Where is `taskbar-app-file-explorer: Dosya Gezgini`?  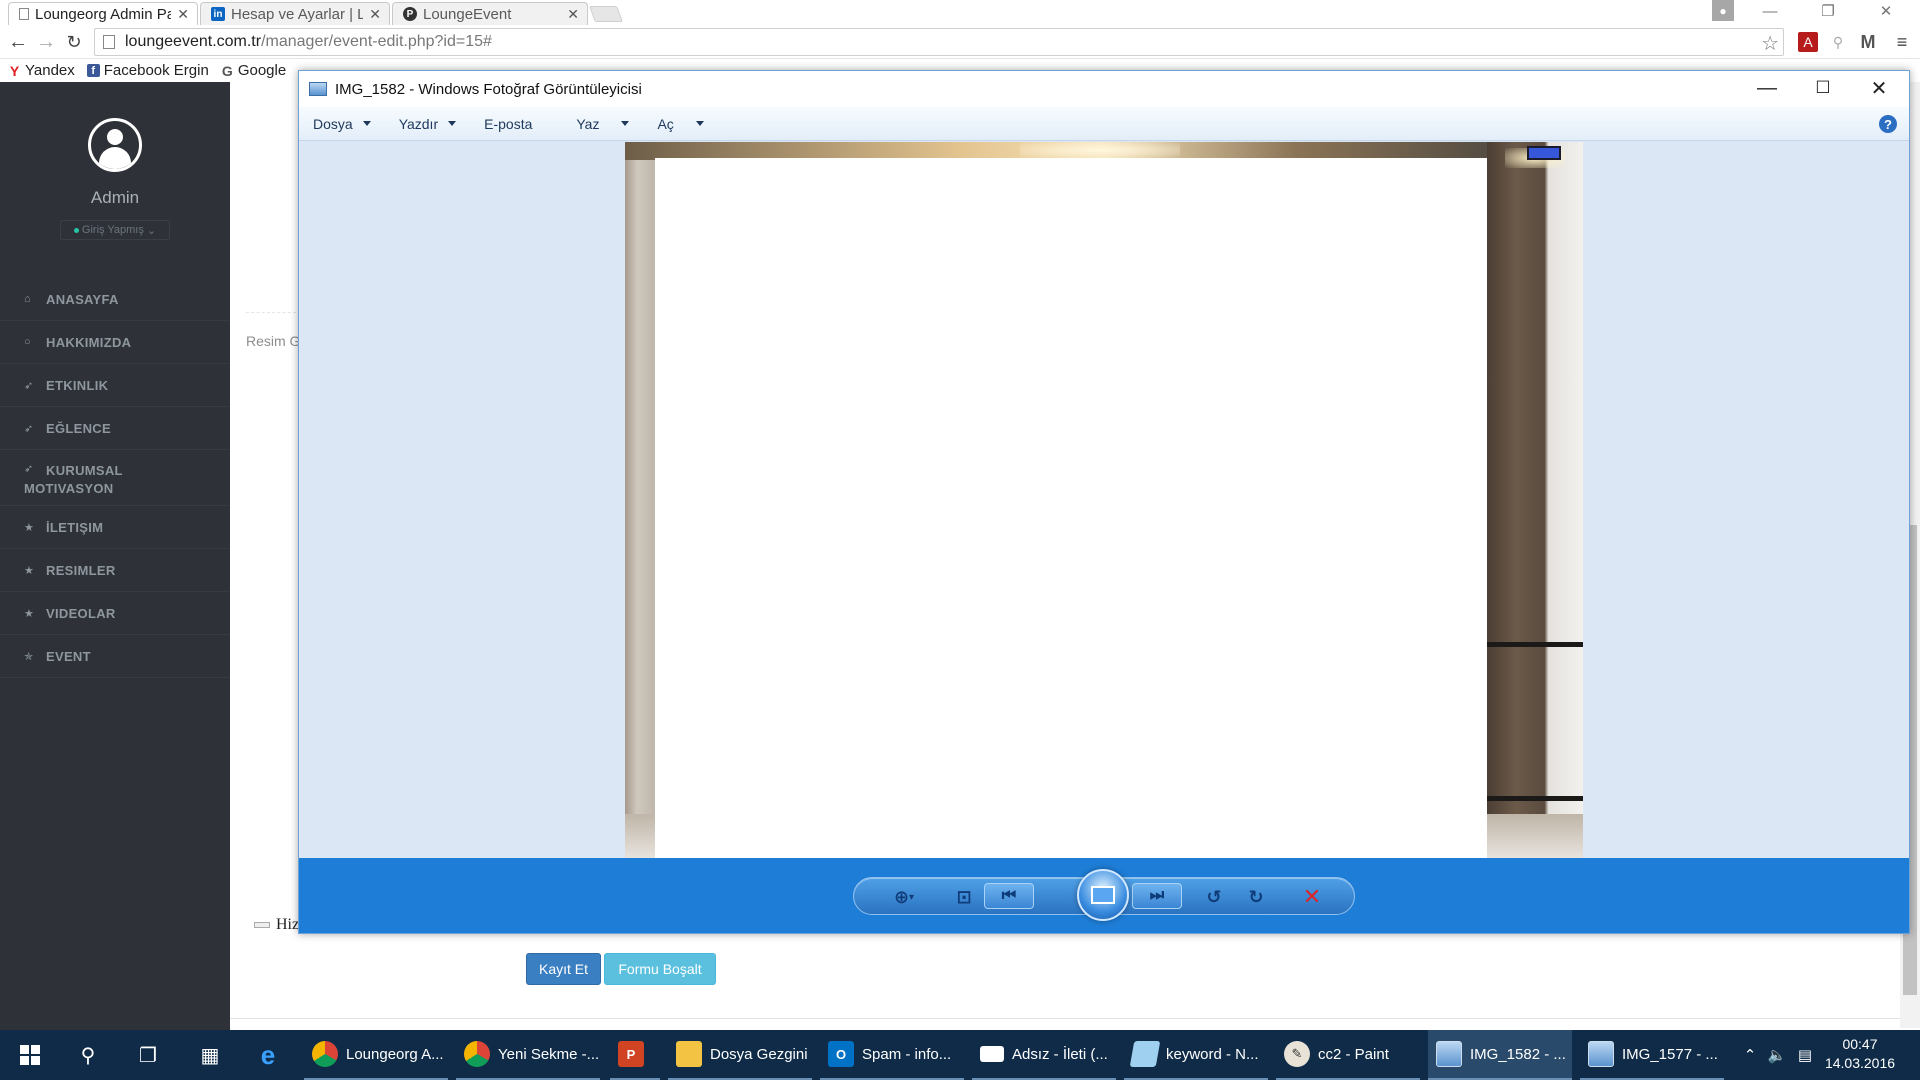
taskbar-app-file-explorer: Dosya Gezgini is located at coordinates (740, 1055).